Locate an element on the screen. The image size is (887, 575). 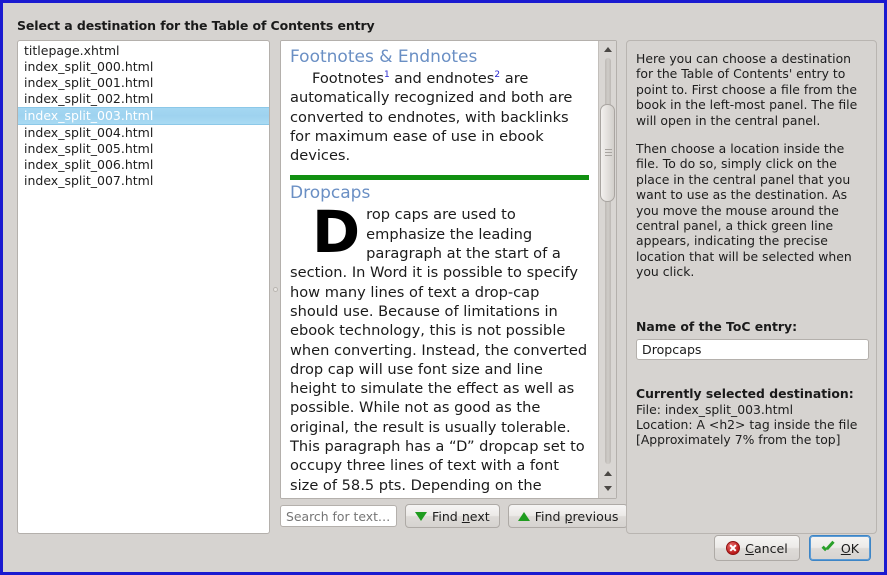
file-list-item: index_split_007.html is located at coordinates (143, 181).